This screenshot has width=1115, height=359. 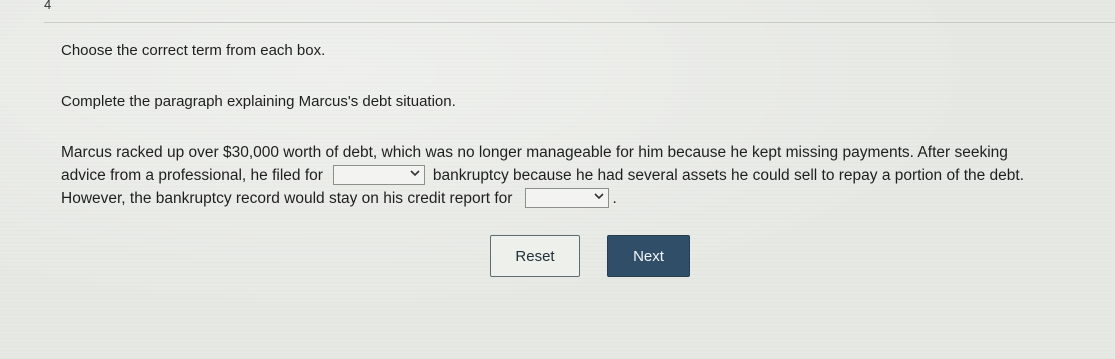 What do you see at coordinates (535, 256) in the screenshot?
I see `reset-button: Reset` at bounding box center [535, 256].